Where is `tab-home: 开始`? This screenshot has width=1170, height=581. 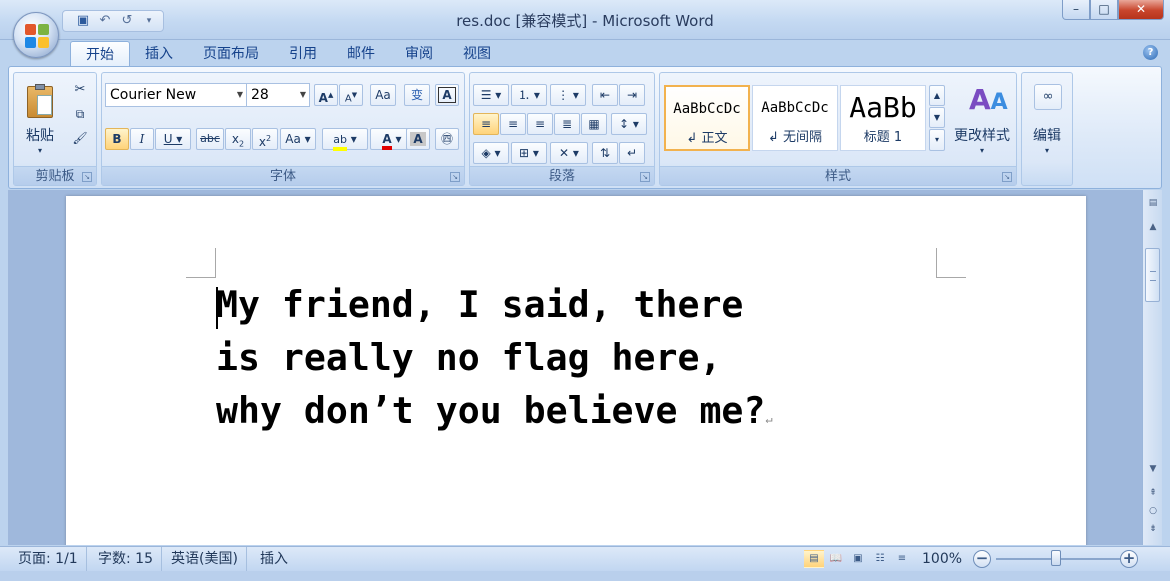
tab-home: 开始 is located at coordinates (100, 54).